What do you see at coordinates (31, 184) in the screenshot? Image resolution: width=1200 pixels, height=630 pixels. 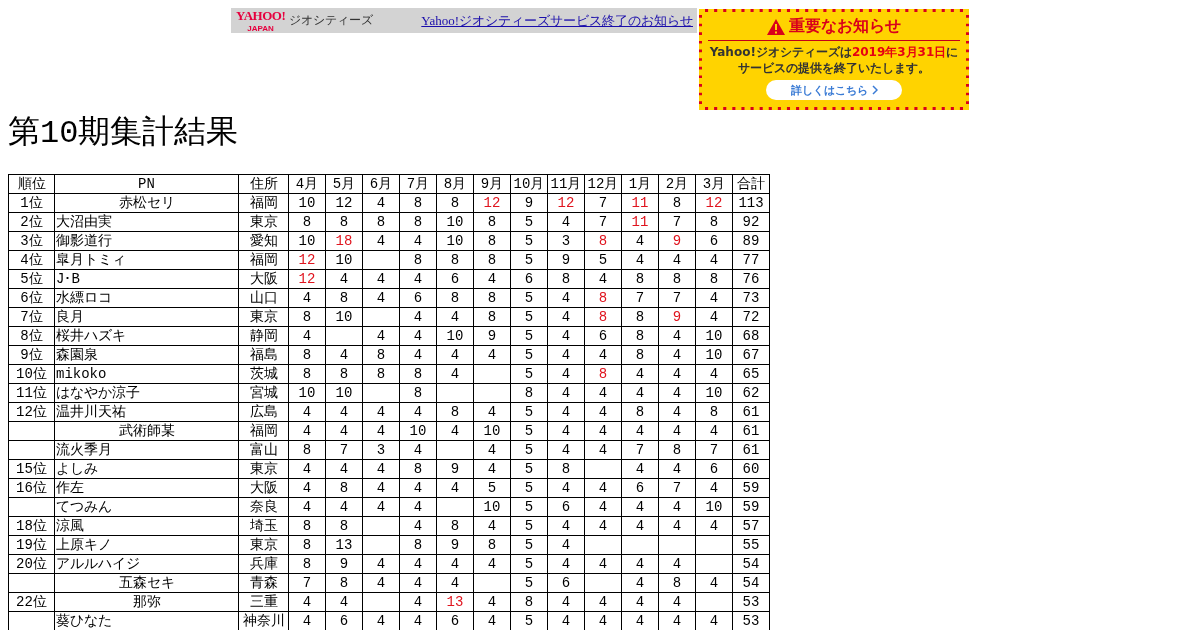 I see `column-header: 順位` at bounding box center [31, 184].